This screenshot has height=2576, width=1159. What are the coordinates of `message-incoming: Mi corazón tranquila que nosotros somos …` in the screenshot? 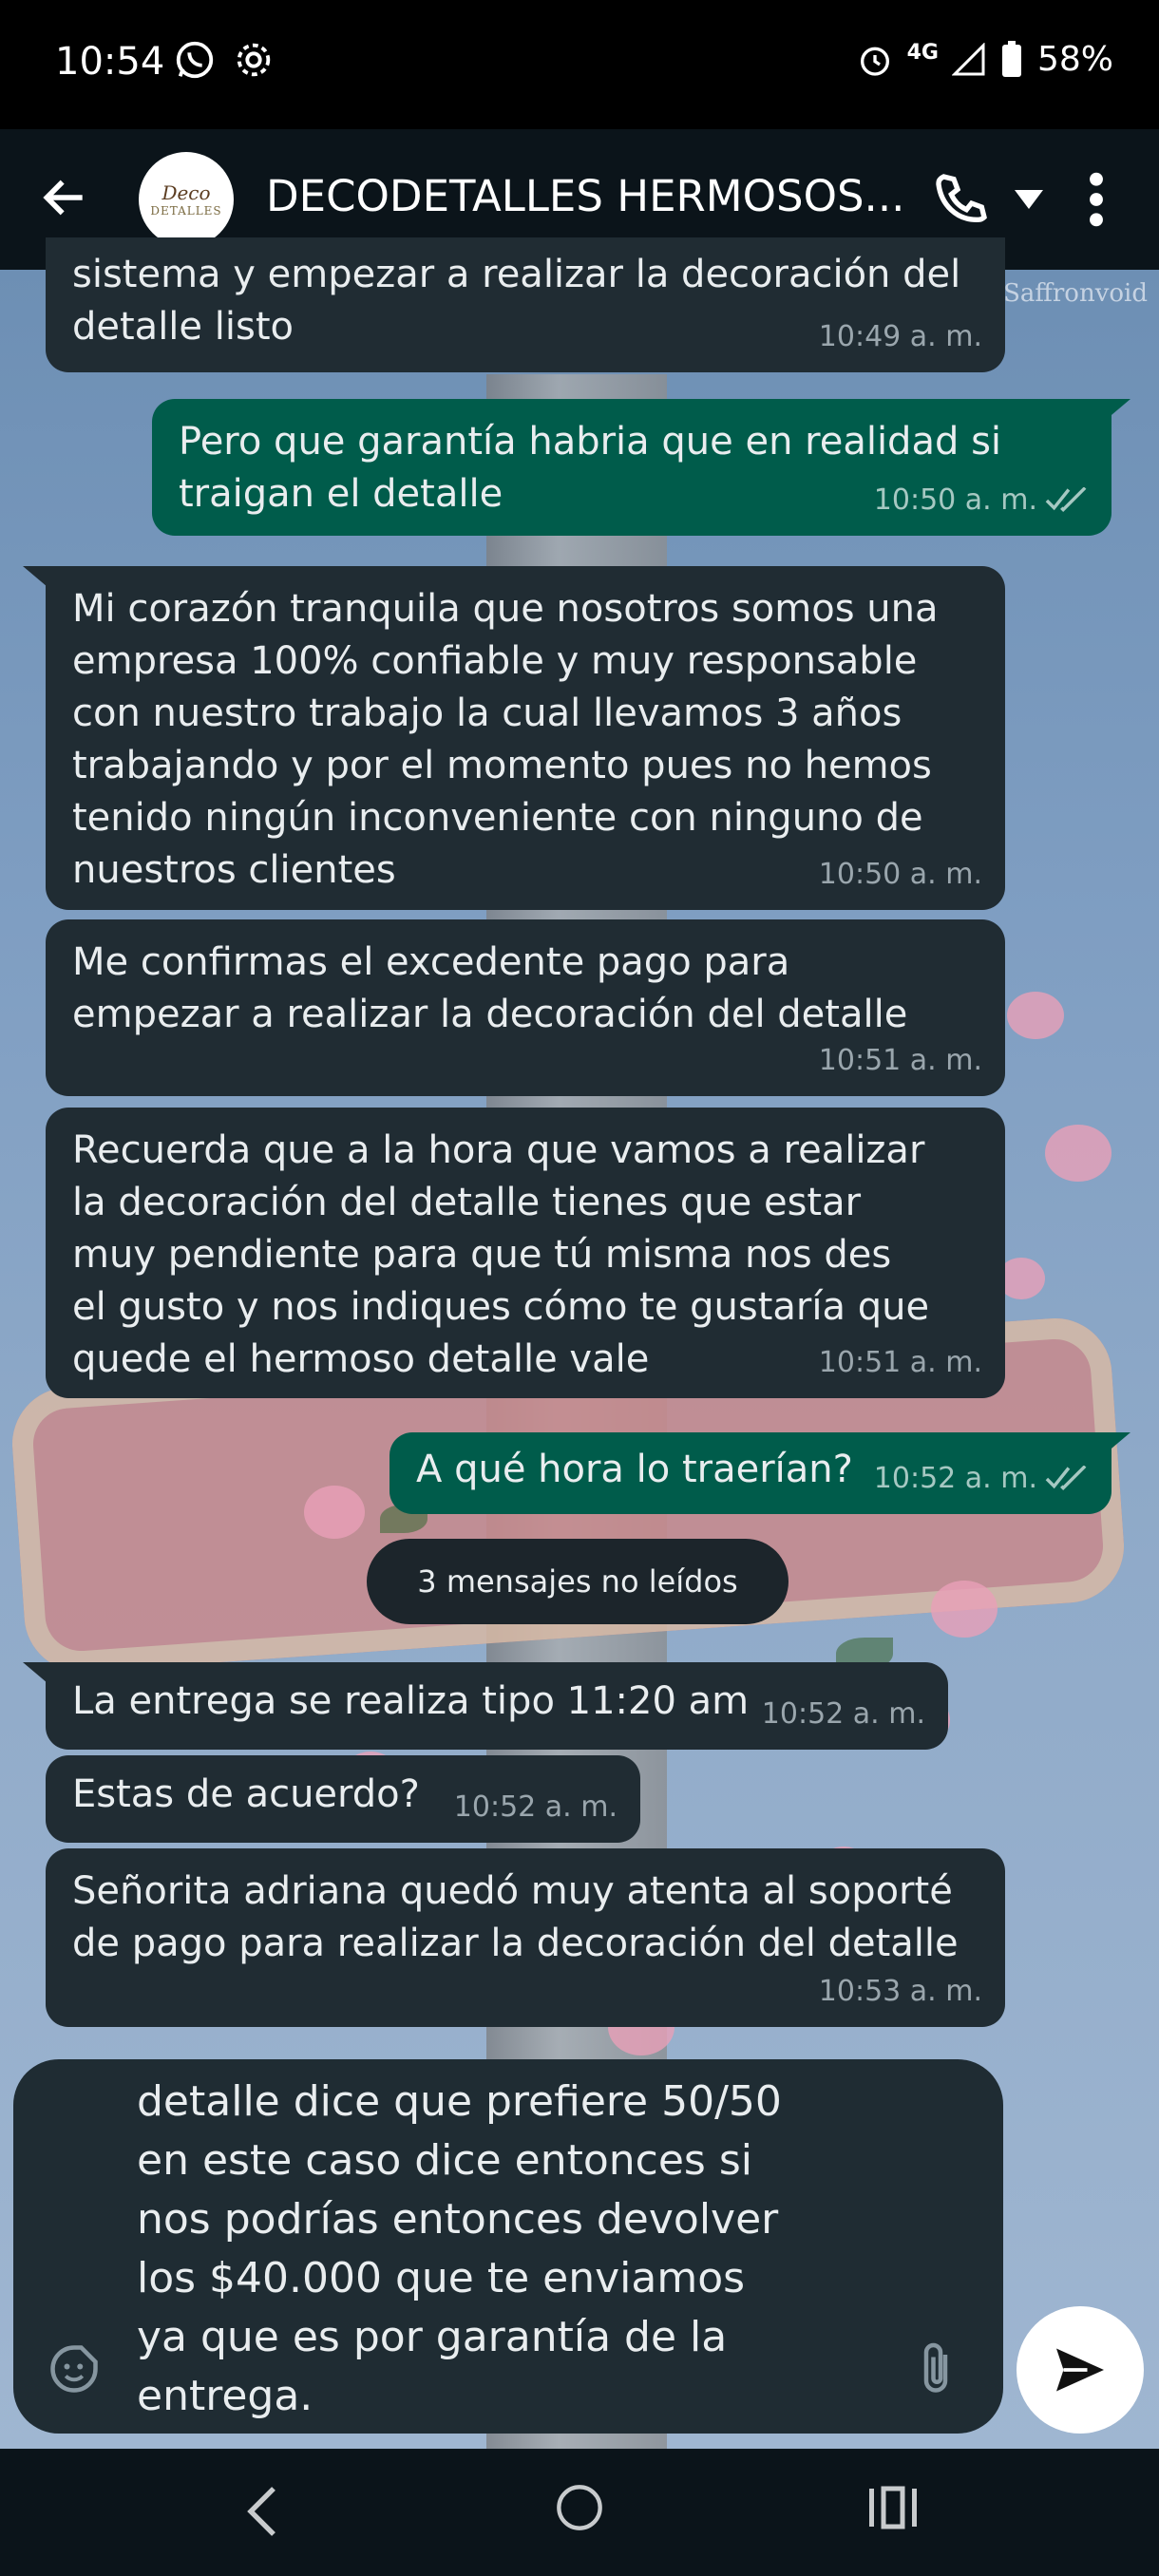 It's located at (525, 738).